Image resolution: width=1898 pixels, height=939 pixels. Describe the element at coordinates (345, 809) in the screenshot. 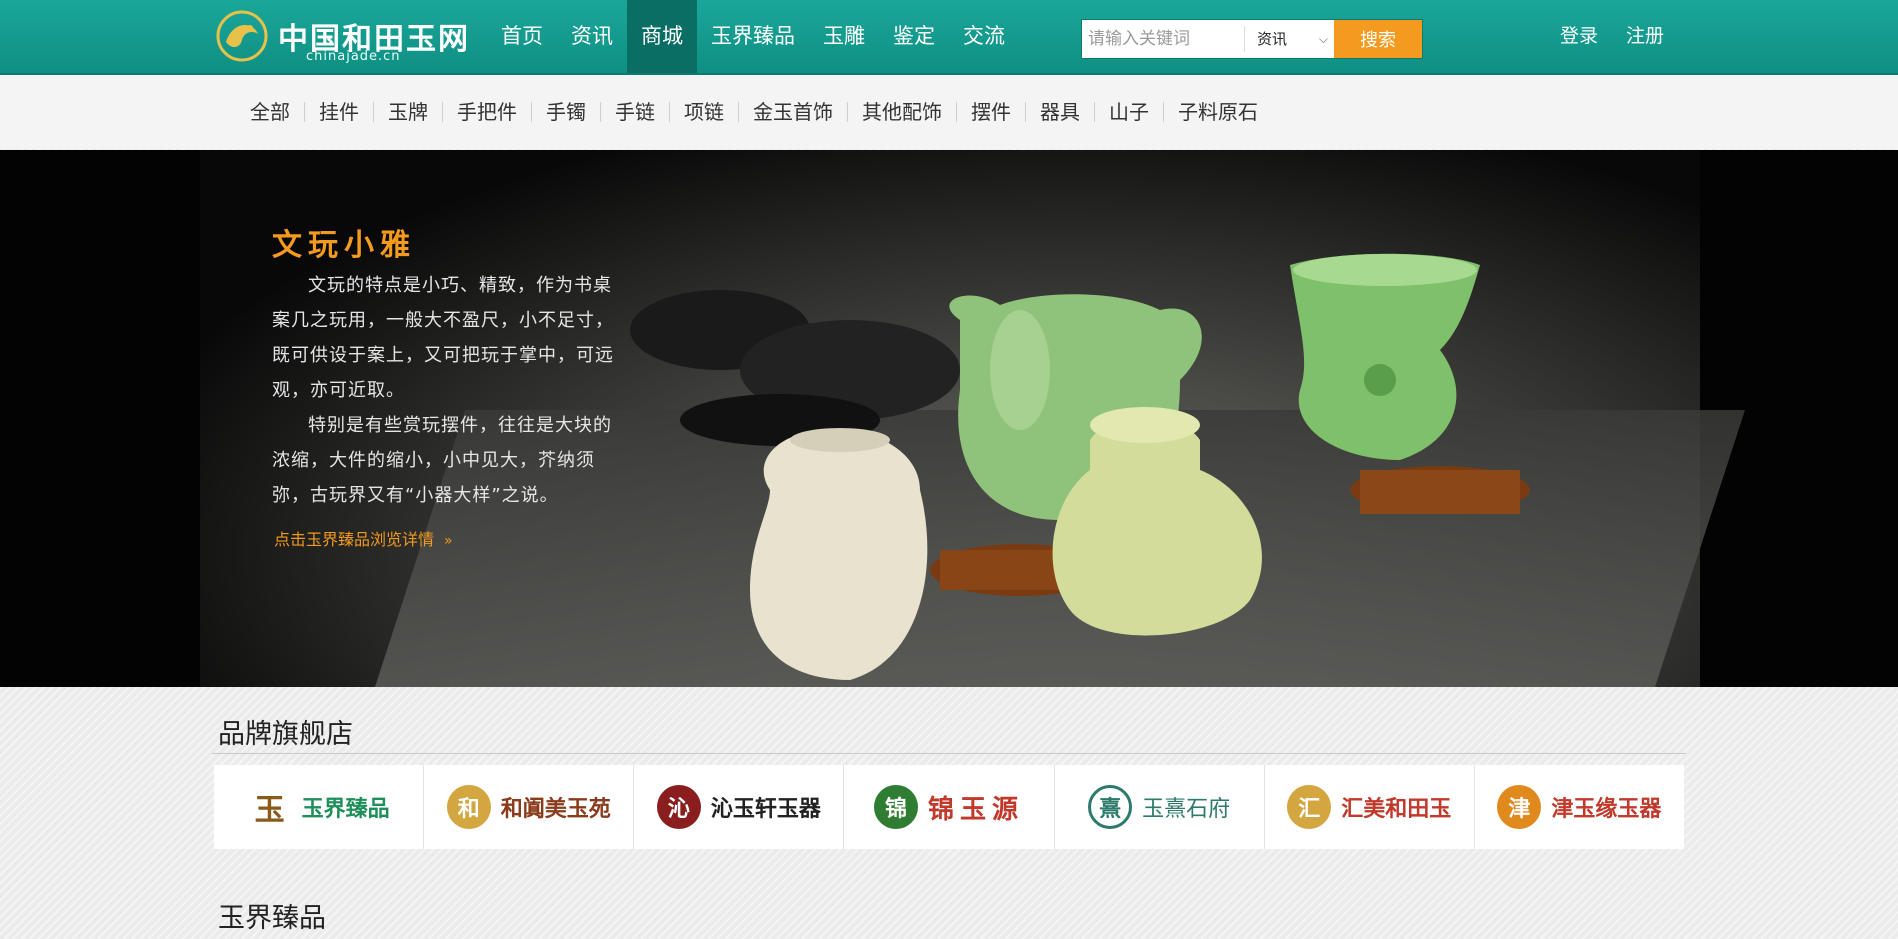

I see `brand-name: 玉界臻品` at that location.